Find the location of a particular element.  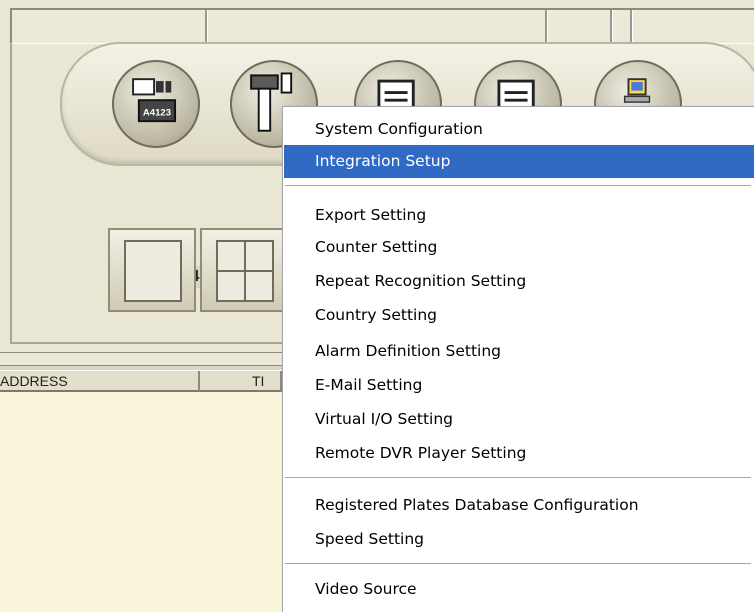

single-view-icon is located at coordinates (153, 271).